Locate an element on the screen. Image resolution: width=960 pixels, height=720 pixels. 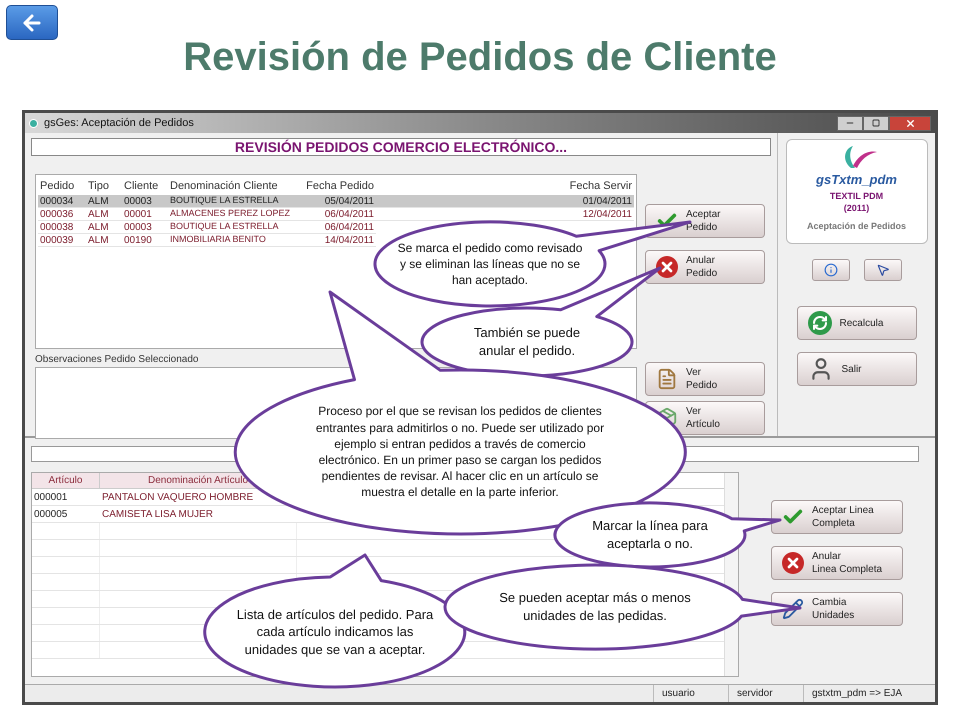
table-cell-text: 000036 is located at coordinates (56, 215).